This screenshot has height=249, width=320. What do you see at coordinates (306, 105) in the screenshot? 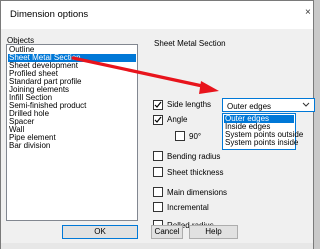
I see `chevron-down-icon` at bounding box center [306, 105].